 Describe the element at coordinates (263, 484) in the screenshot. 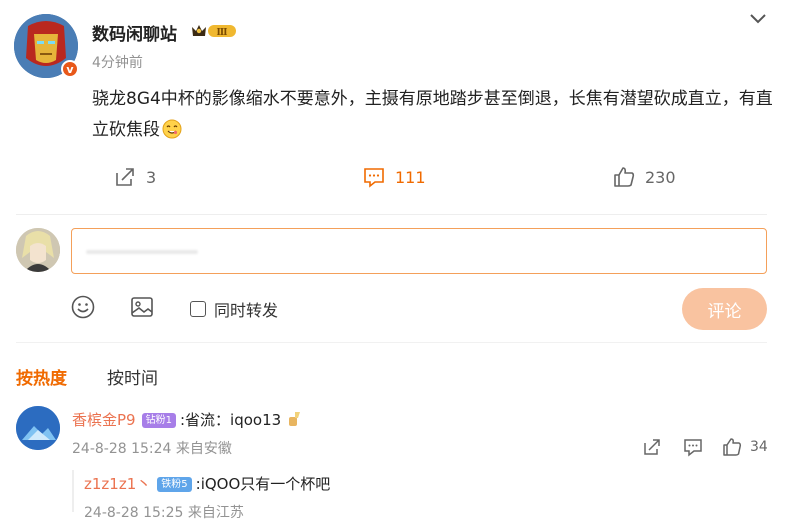

I see `reply-text: :iQOO只有一个杯吧` at that location.